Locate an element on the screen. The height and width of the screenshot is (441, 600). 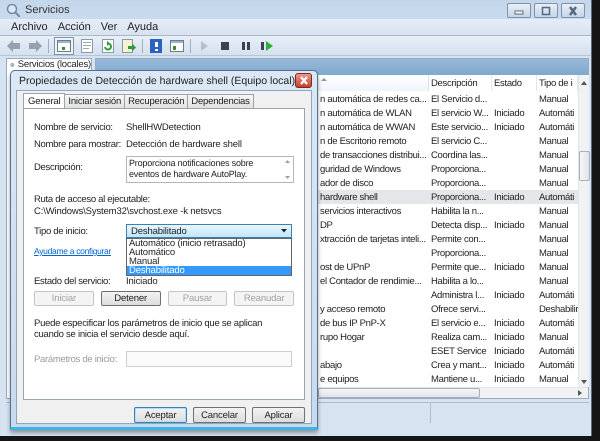
field-label: Estado del servicio: is located at coordinates (73, 281).